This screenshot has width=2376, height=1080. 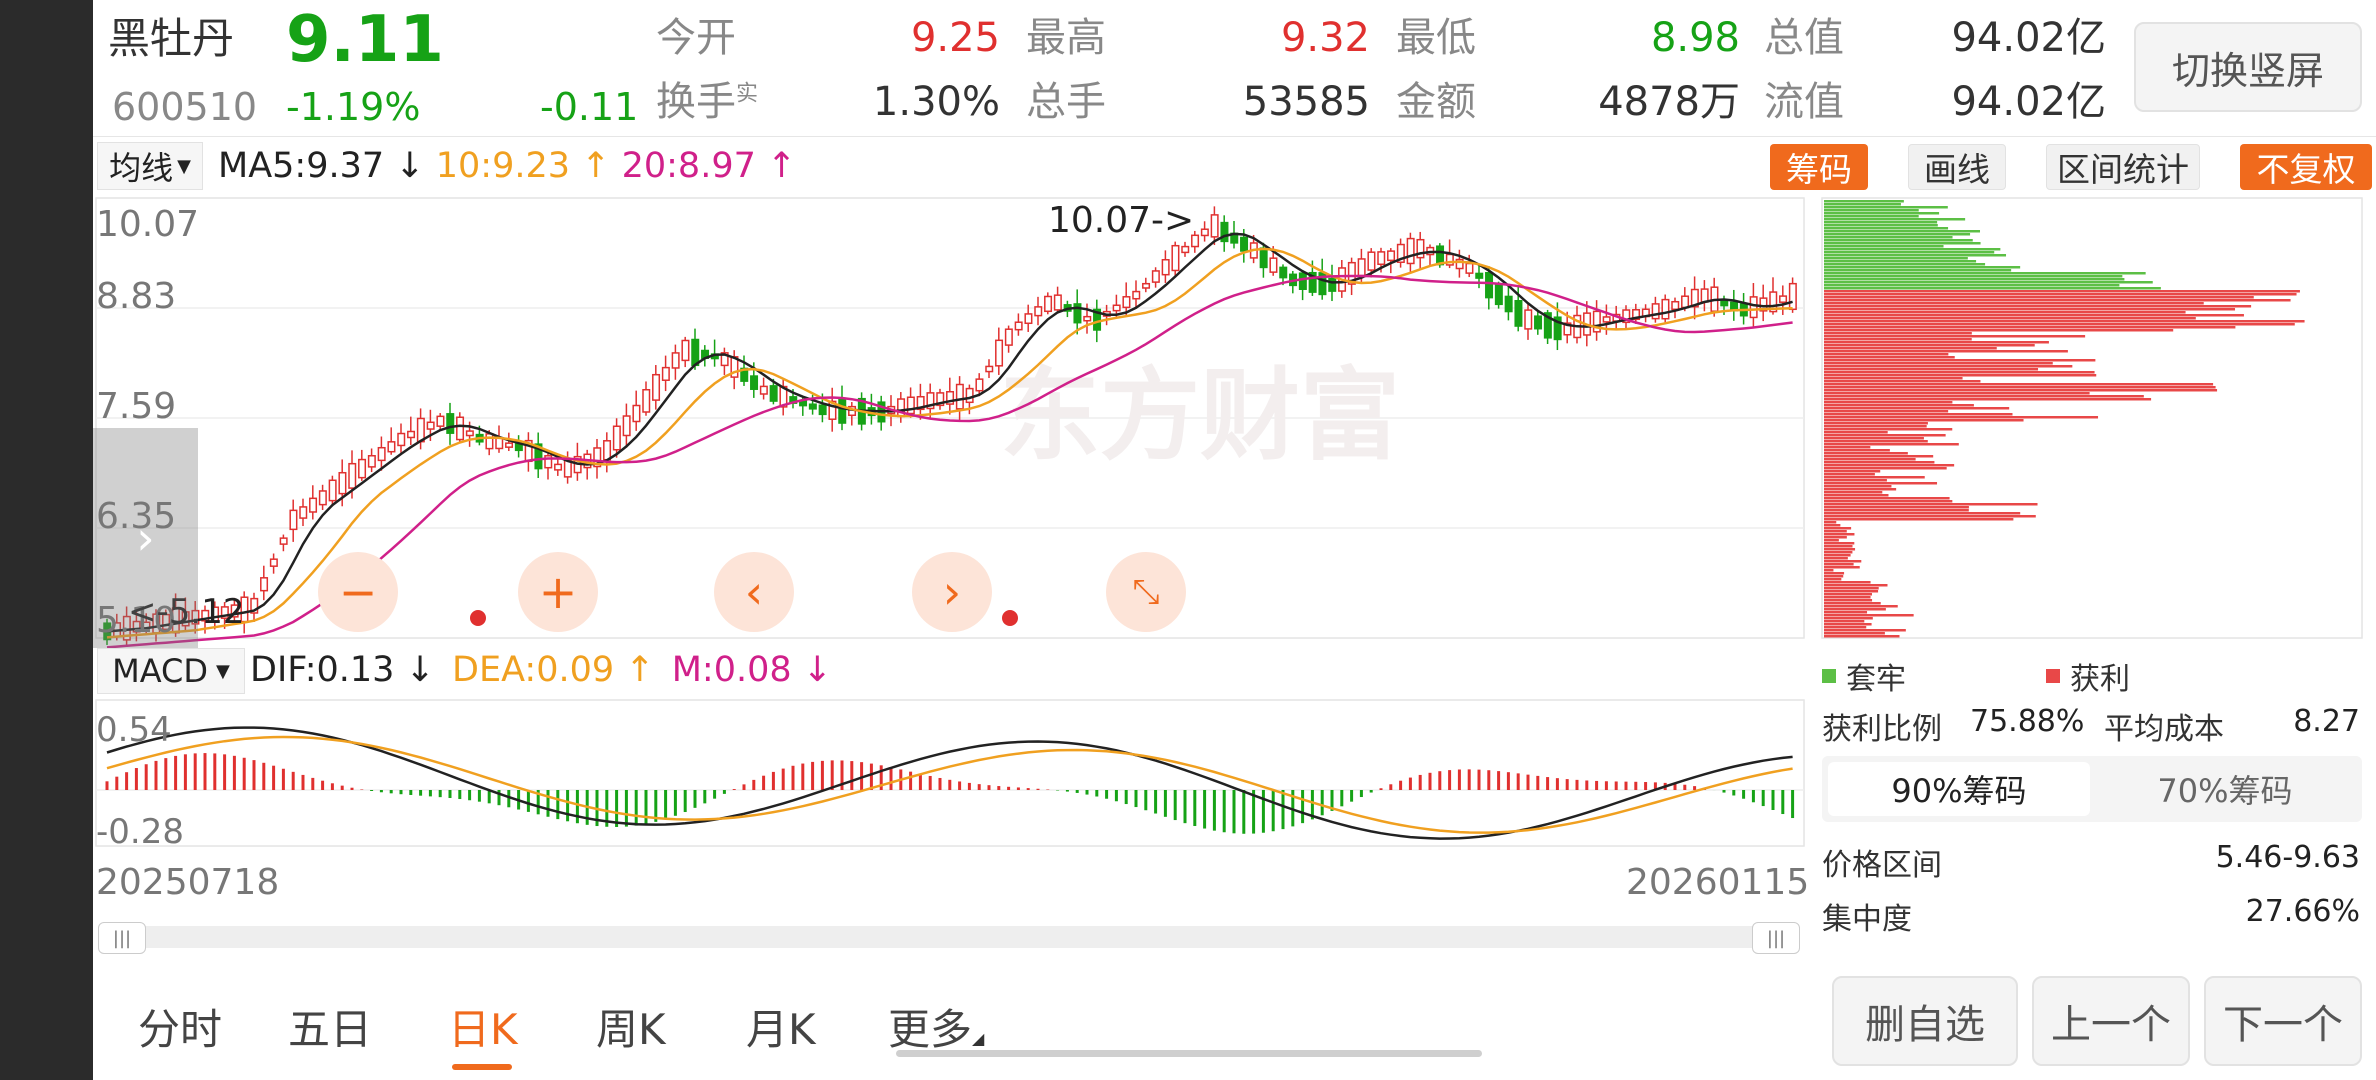 I want to click on tab-five-day: 五日, so click(x=330, y=1026).